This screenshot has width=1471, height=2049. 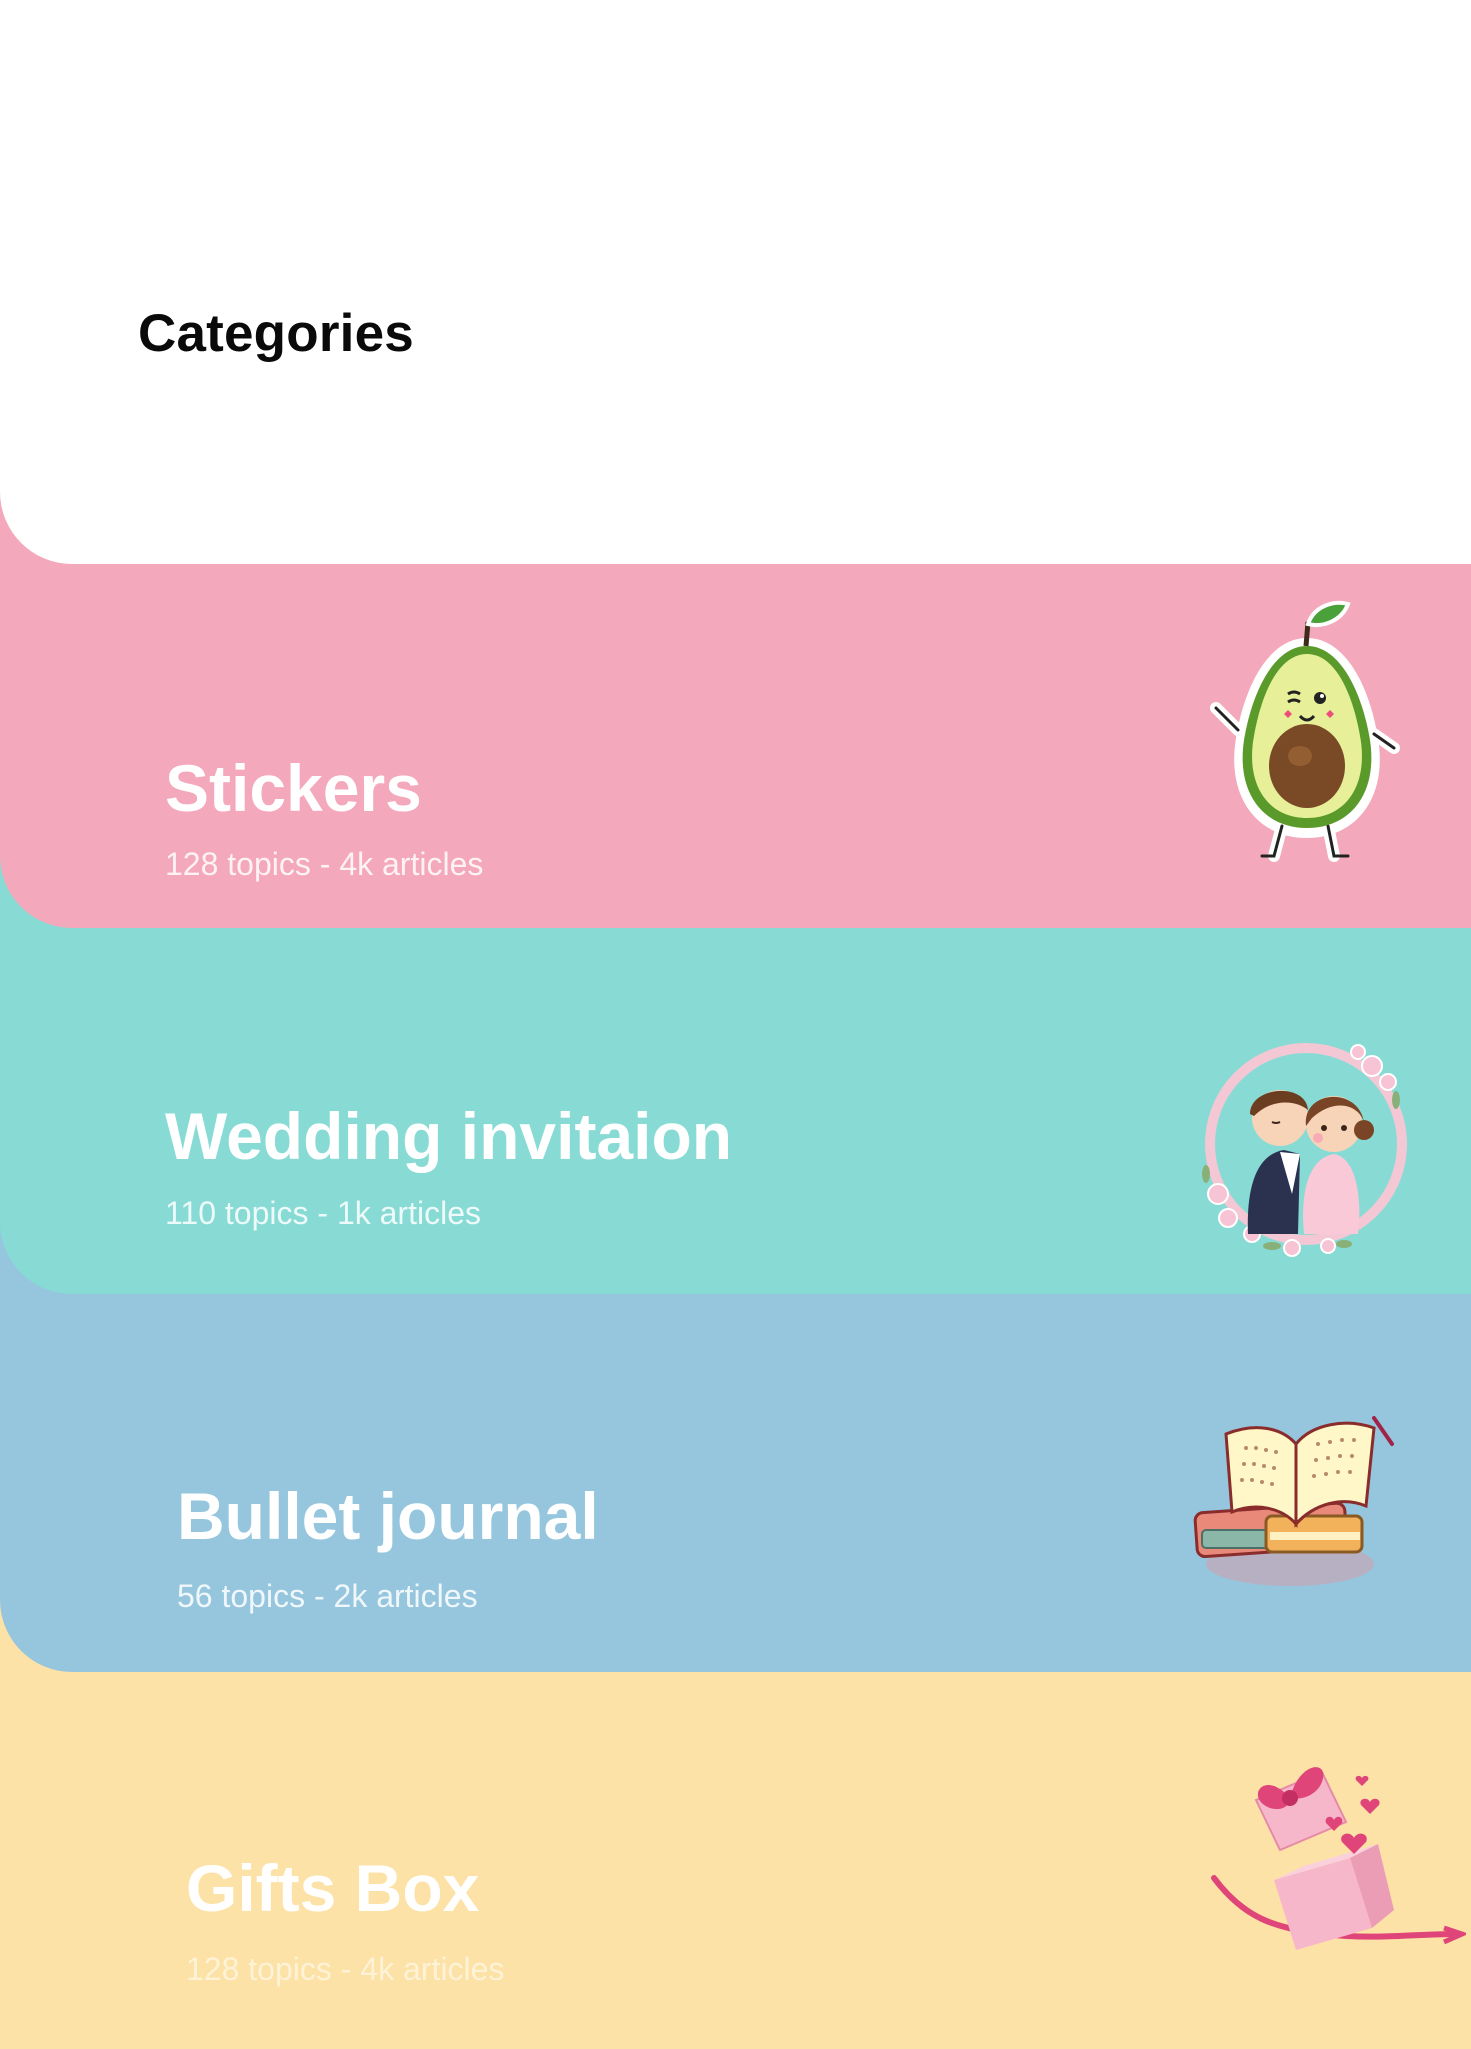 I want to click on category-title: Gifts Box, so click(x=333, y=1888).